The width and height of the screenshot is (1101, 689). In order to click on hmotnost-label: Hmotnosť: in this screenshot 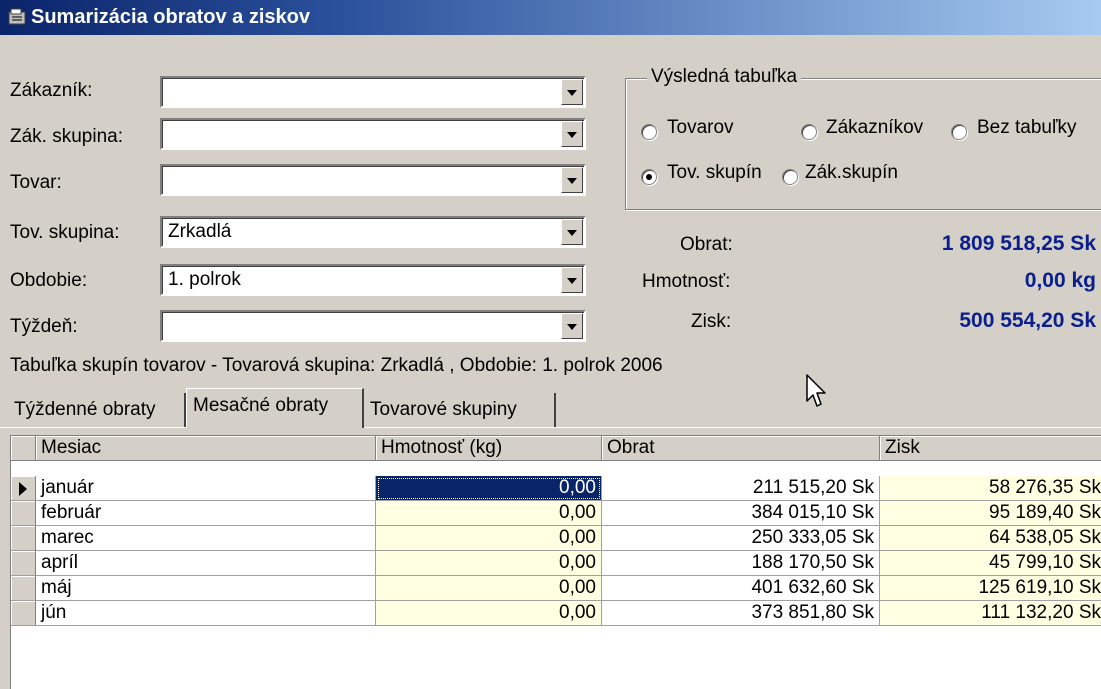, I will do `click(686, 281)`.